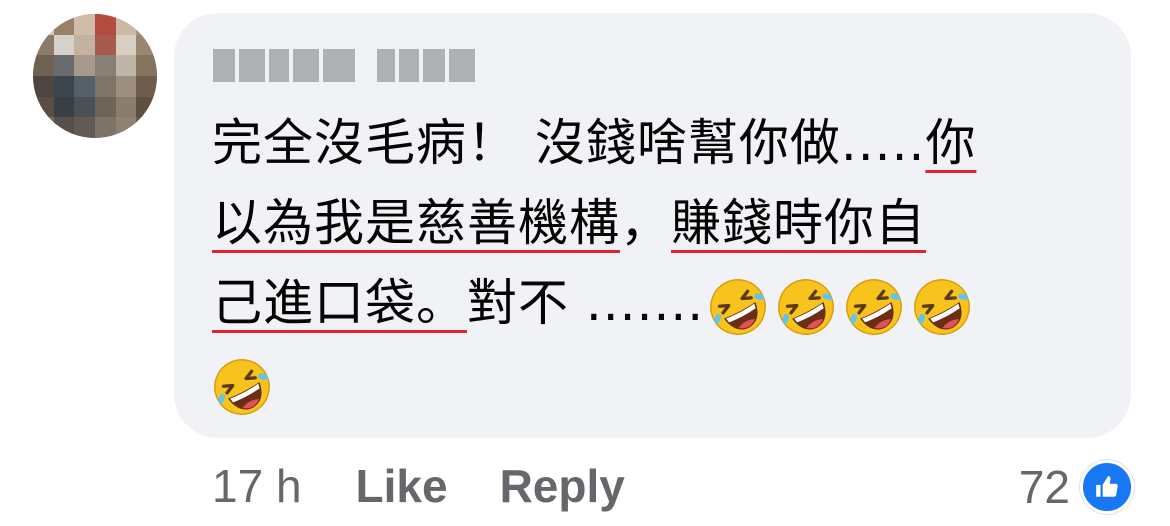 This screenshot has height=526, width=1170. Describe the element at coordinates (402, 486) in the screenshot. I see `like-button: Like` at that location.